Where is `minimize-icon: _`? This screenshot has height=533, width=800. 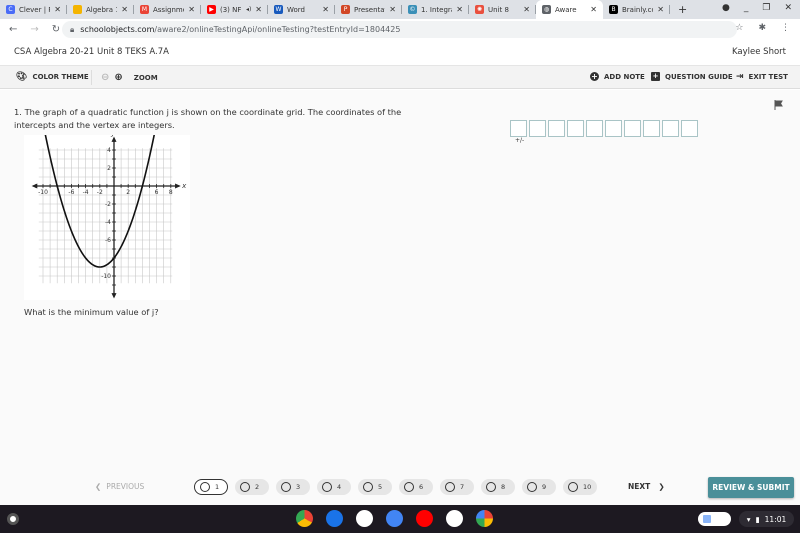 minimize-icon: _ is located at coordinates (746, 8).